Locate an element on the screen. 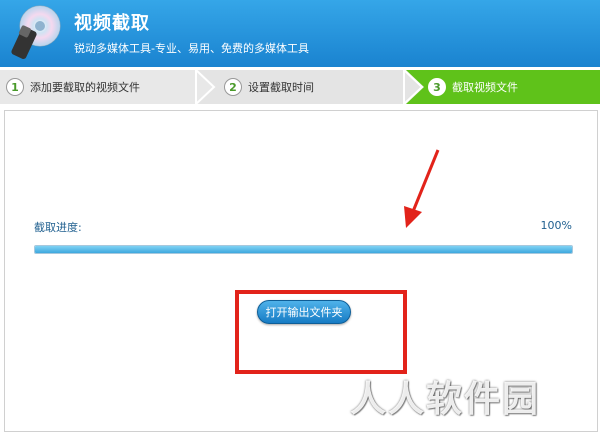 This screenshot has height=432, width=600. app-title: 视频截取 is located at coordinates (112, 23).